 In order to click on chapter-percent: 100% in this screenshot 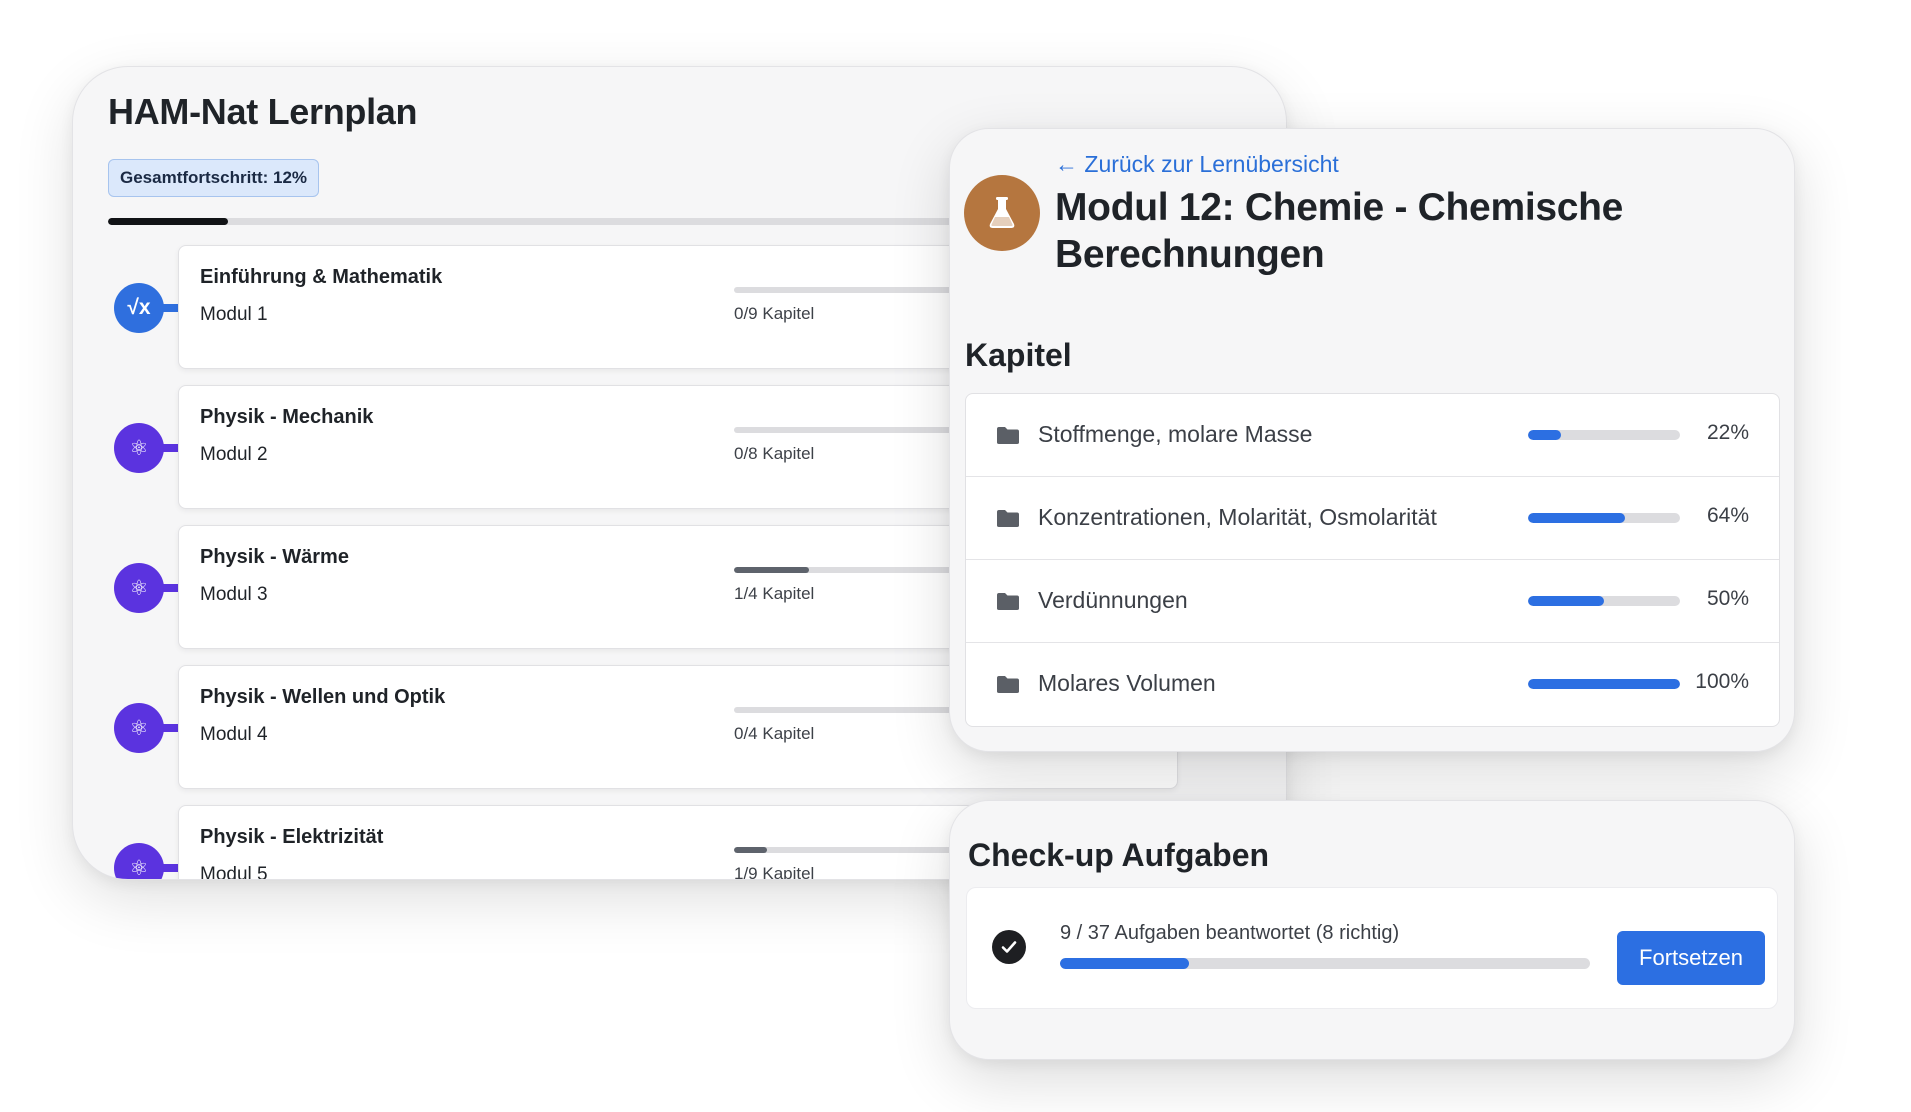, I will do `click(1722, 681)`.